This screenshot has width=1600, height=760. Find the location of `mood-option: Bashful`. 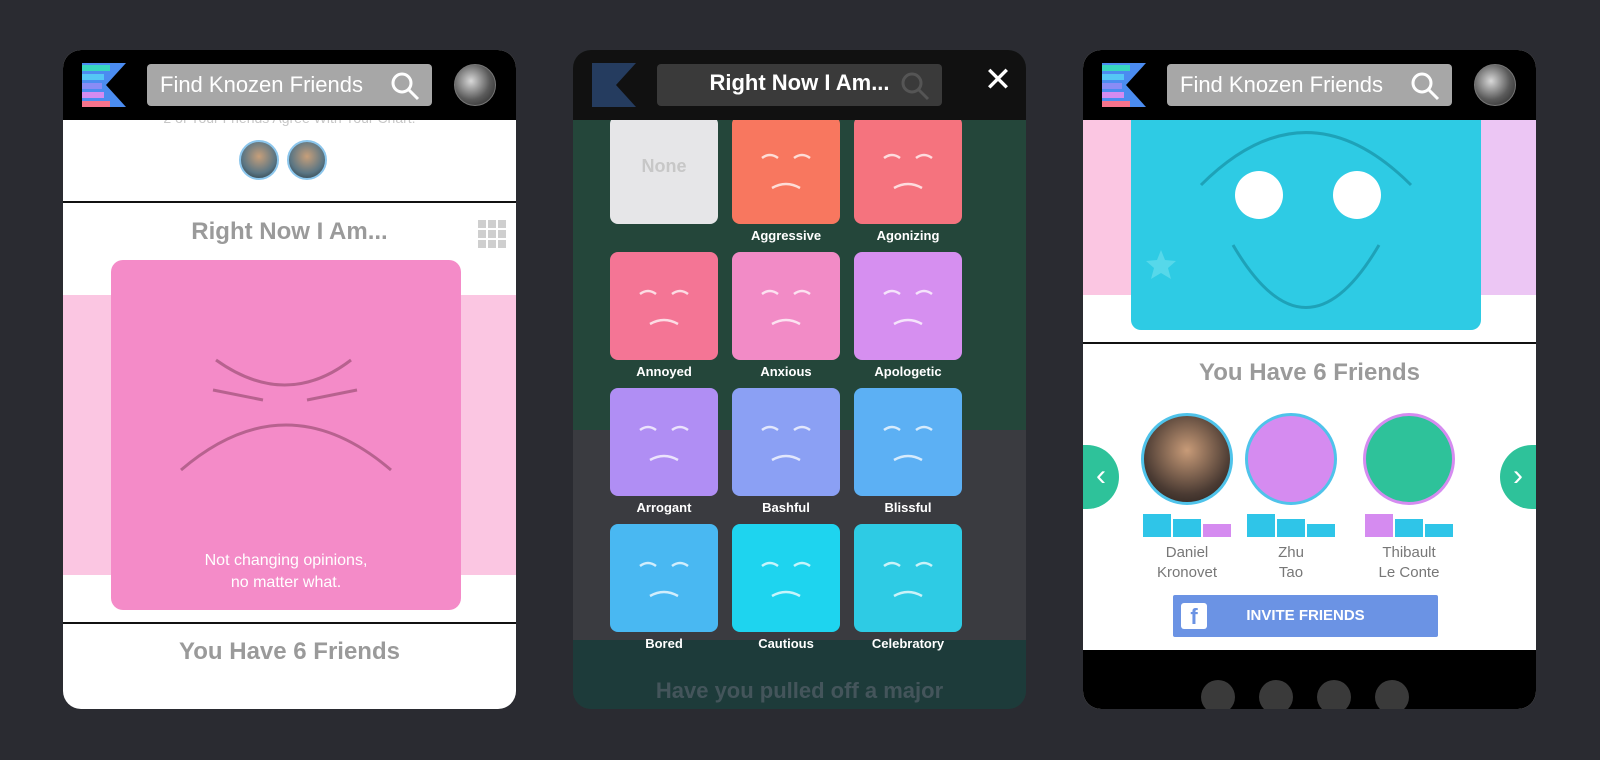

mood-option: Bashful is located at coordinates (786, 451).